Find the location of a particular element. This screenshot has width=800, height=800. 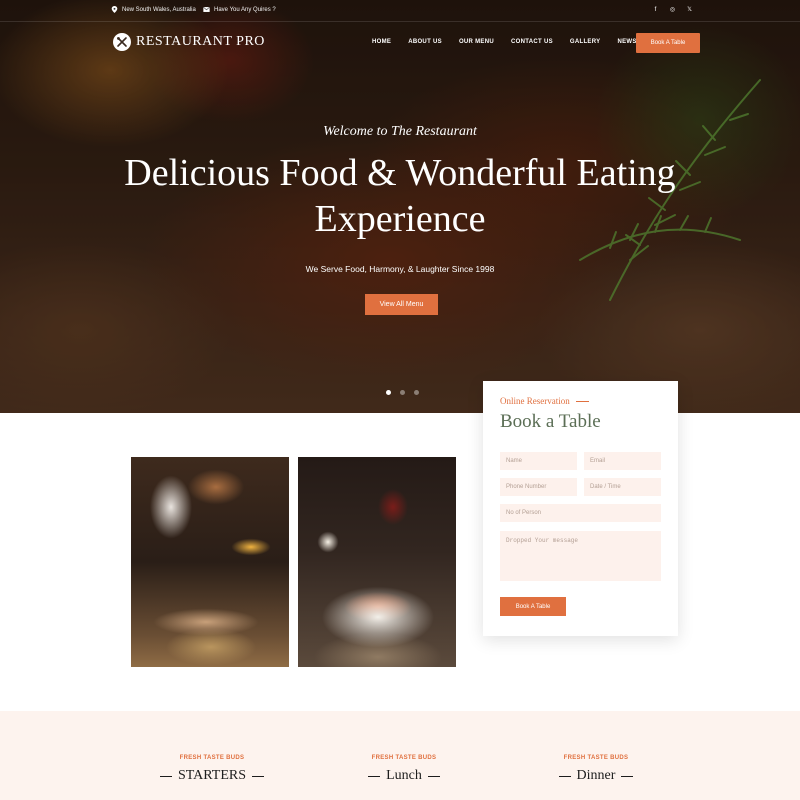

brunch-photo is located at coordinates (210, 562).